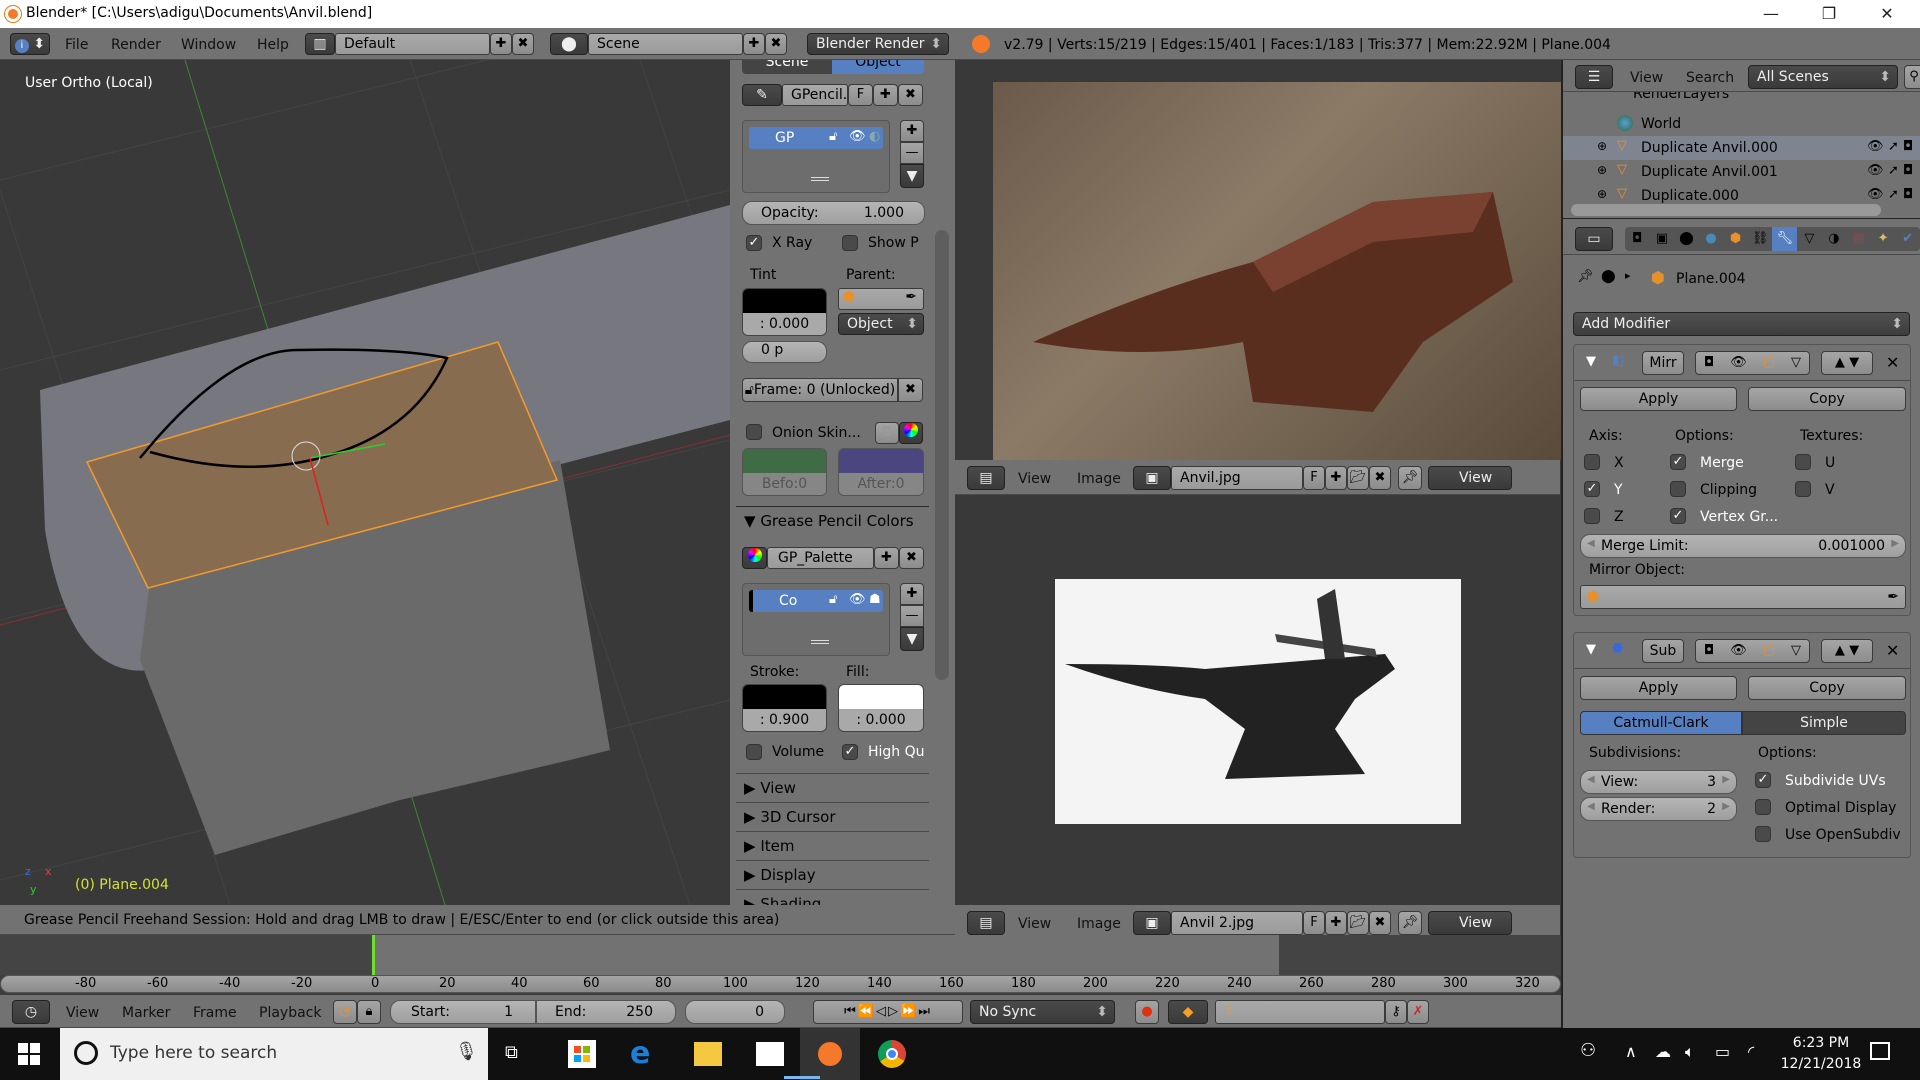 This screenshot has width=1920, height=1080. I want to click on gp-colors-header: ▼ Grease Pencil Colors, so click(829, 521).